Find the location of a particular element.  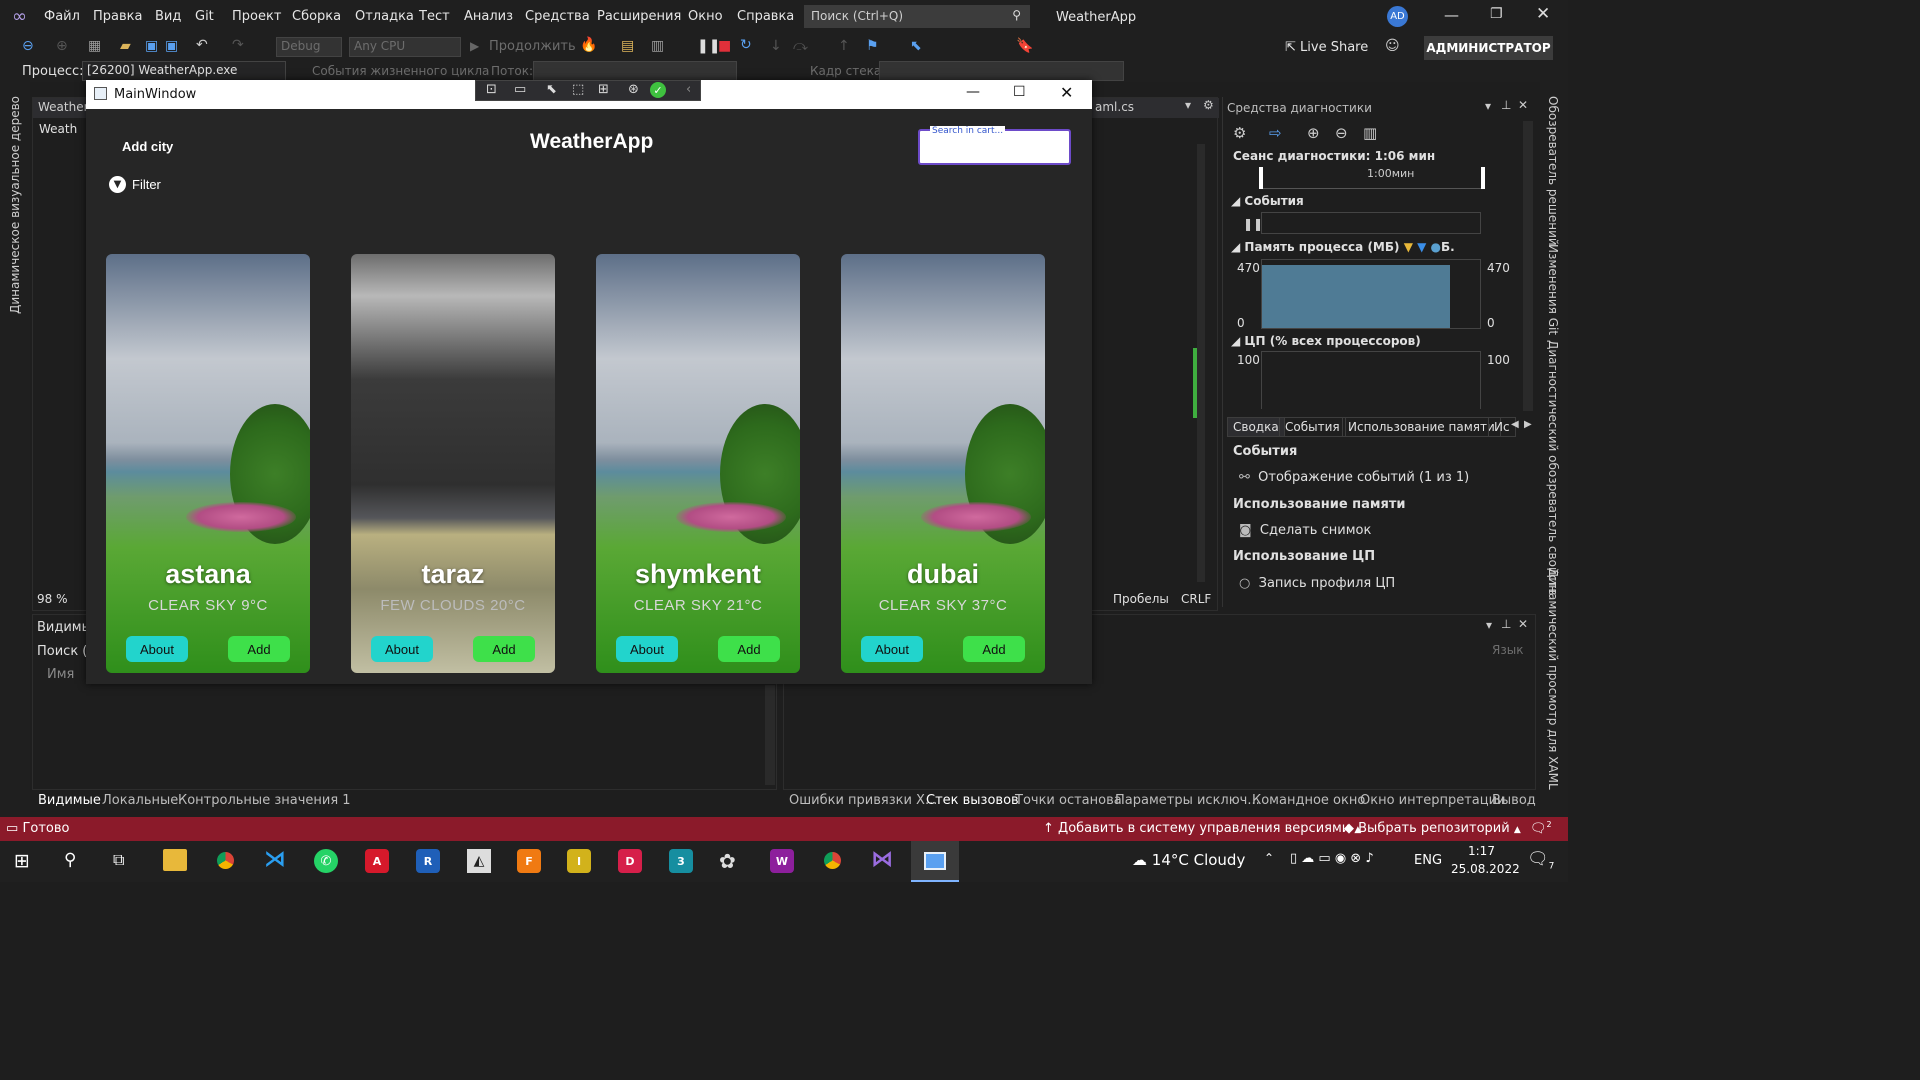

select-element-toolbar-icon: ⬉ is located at coordinates (551, 89).